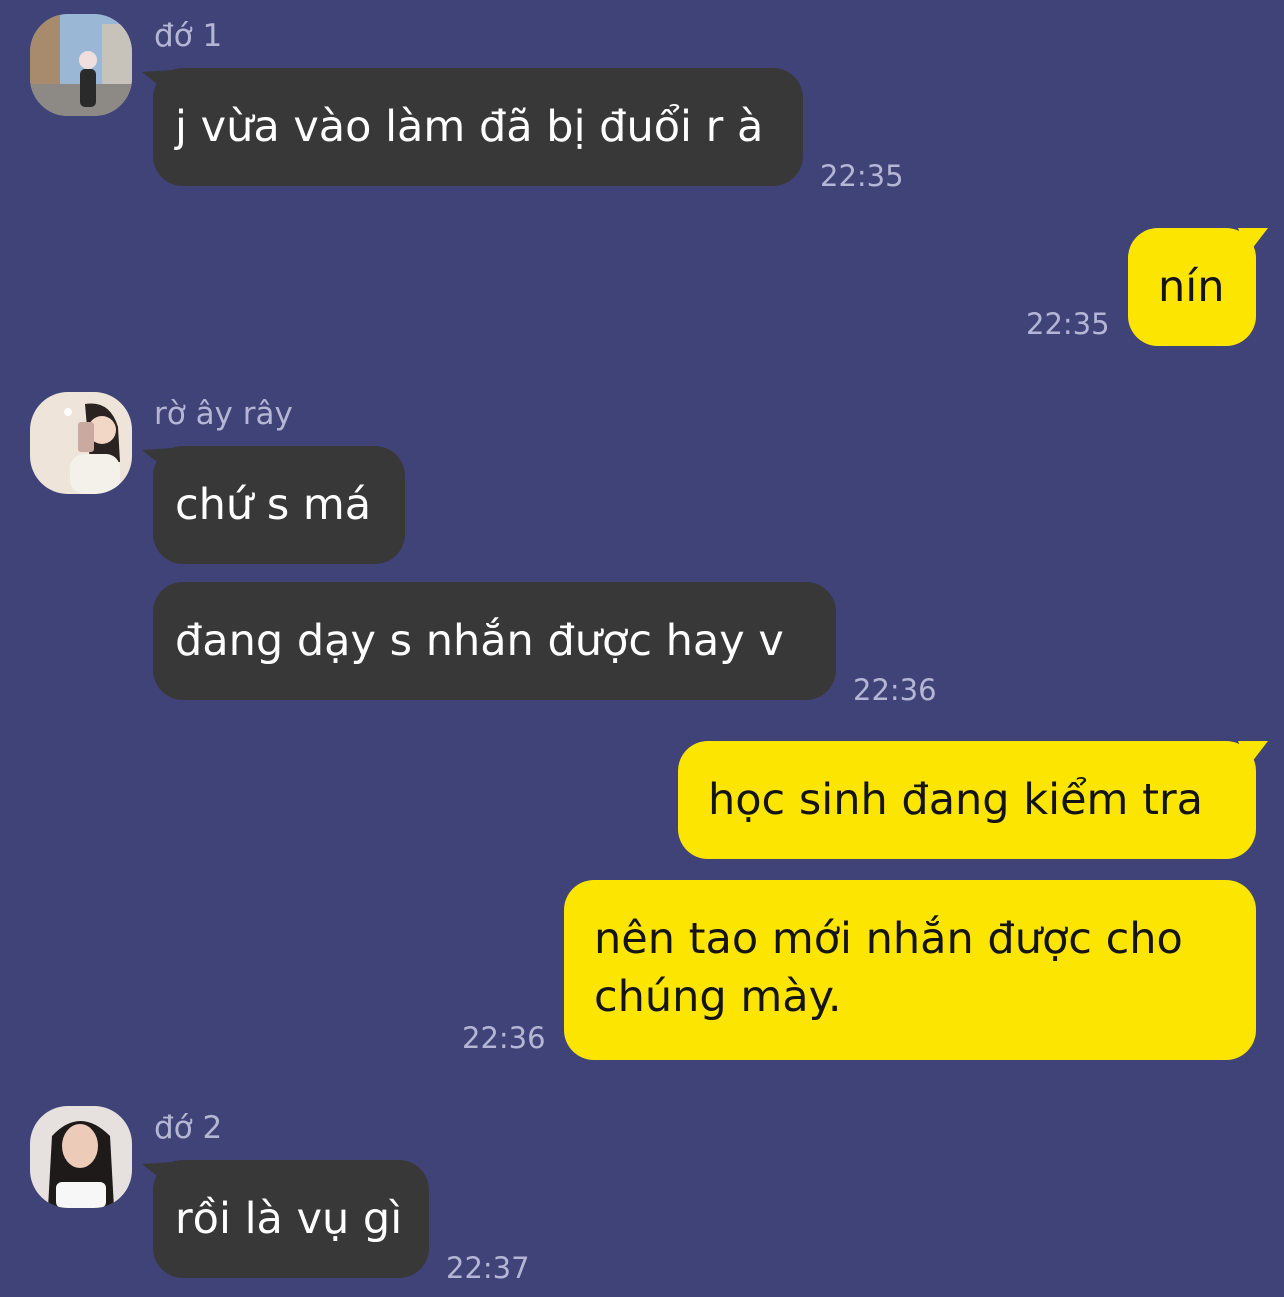 Image resolution: width=1284 pixels, height=1297 pixels. Describe the element at coordinates (488, 1268) in the screenshot. I see `message-time: 22:37` at that location.